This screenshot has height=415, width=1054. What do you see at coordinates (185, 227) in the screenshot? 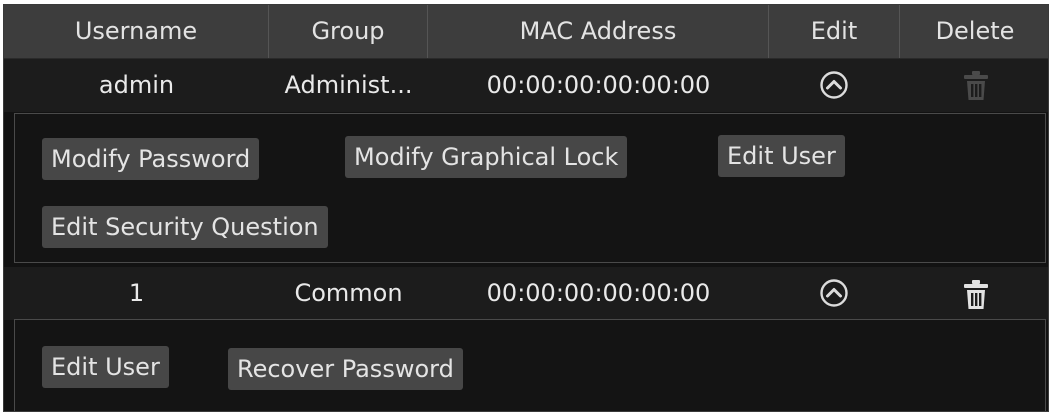
I see `edit-security-question-button: Edit Security Question` at bounding box center [185, 227].